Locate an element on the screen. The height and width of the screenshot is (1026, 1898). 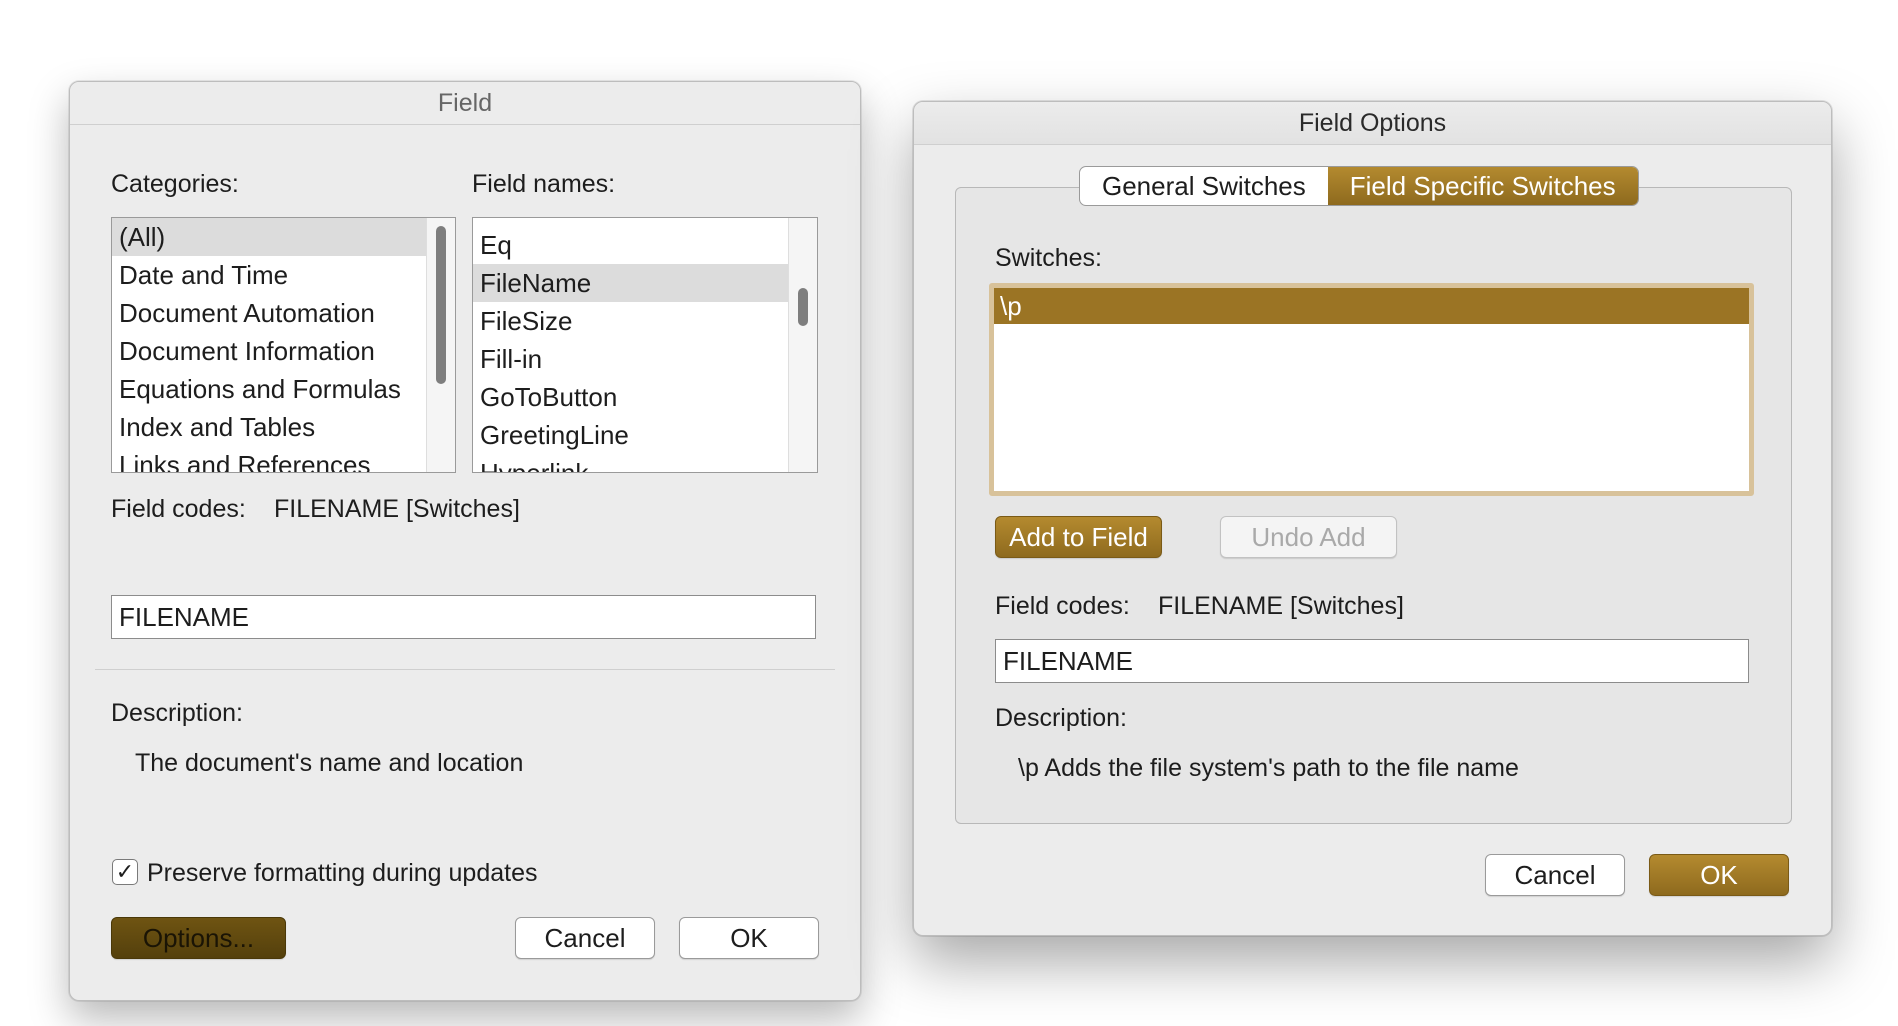
list-item: \p is located at coordinates (1371, 306).